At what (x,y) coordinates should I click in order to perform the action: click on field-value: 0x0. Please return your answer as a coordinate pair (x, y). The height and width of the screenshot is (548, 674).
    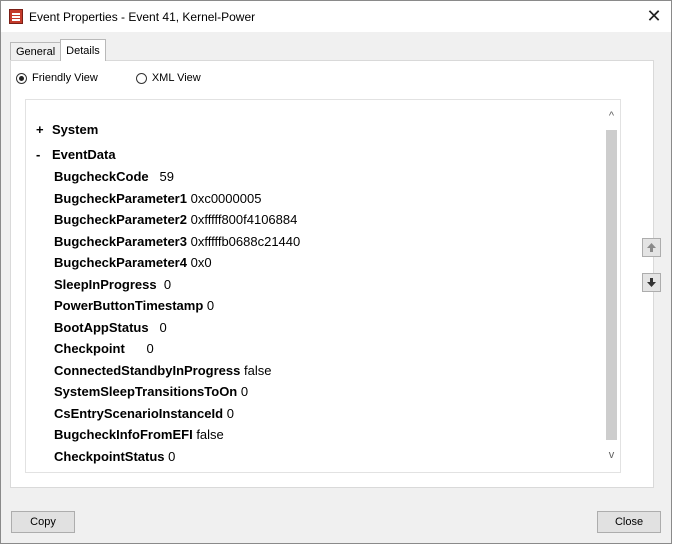
    Looking at the image, I should click on (201, 262).